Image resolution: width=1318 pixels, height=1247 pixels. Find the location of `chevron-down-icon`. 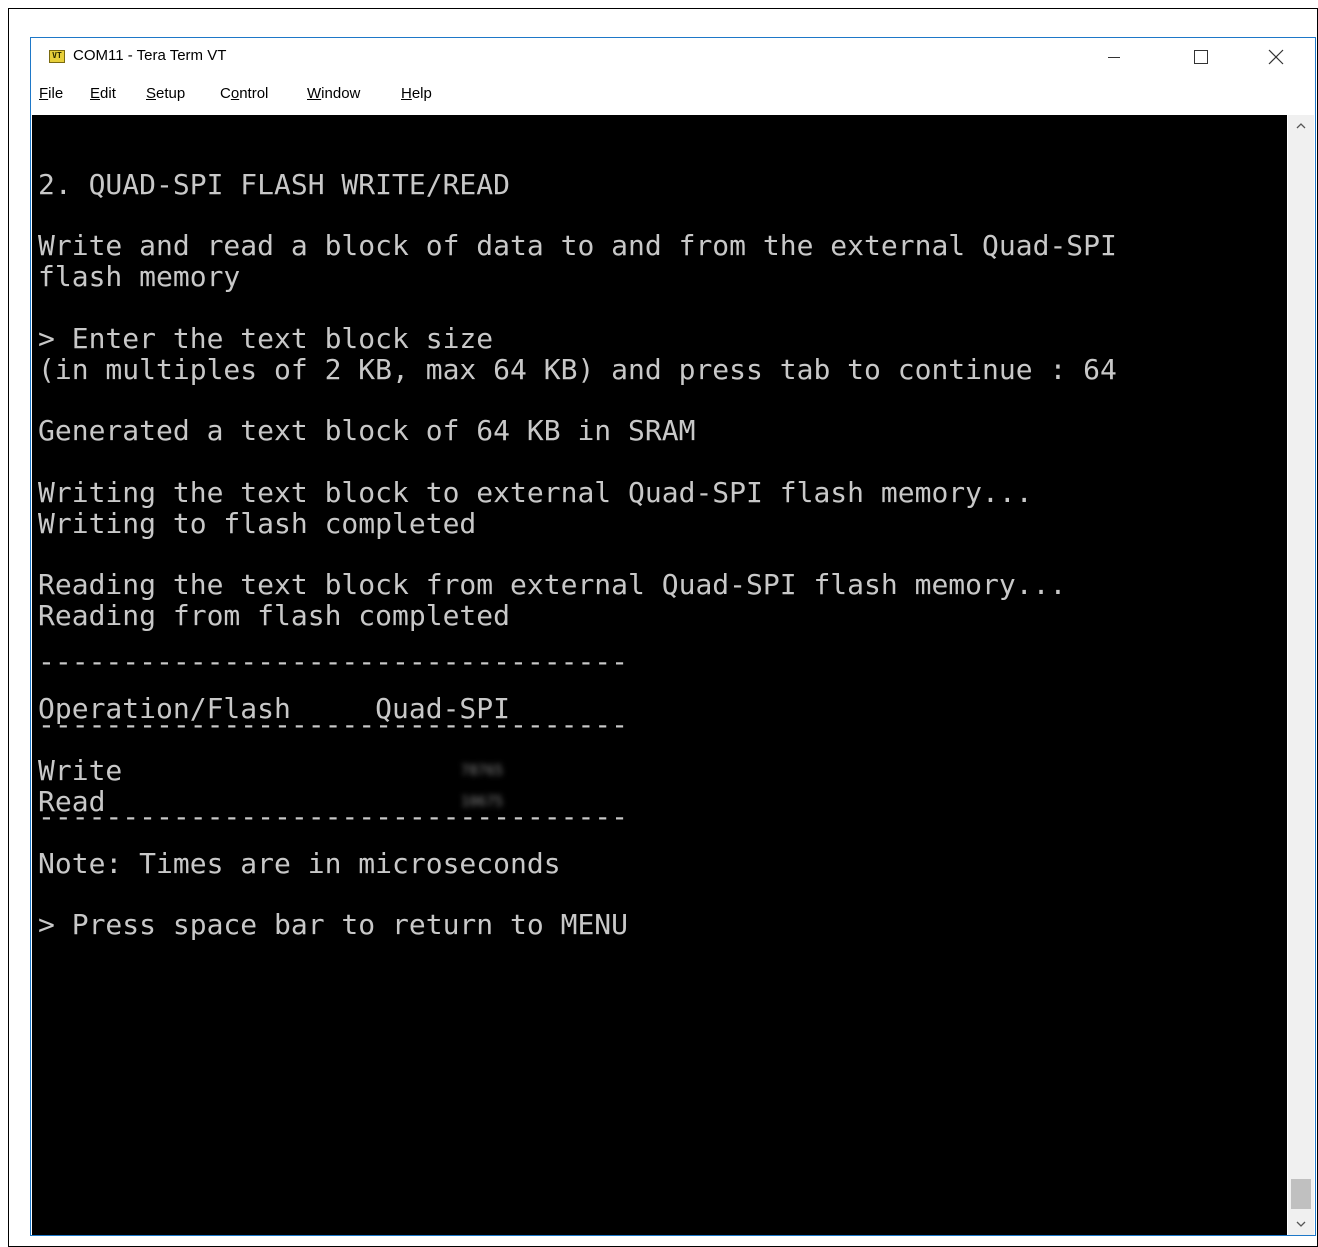

chevron-down-icon is located at coordinates (1301, 1224).